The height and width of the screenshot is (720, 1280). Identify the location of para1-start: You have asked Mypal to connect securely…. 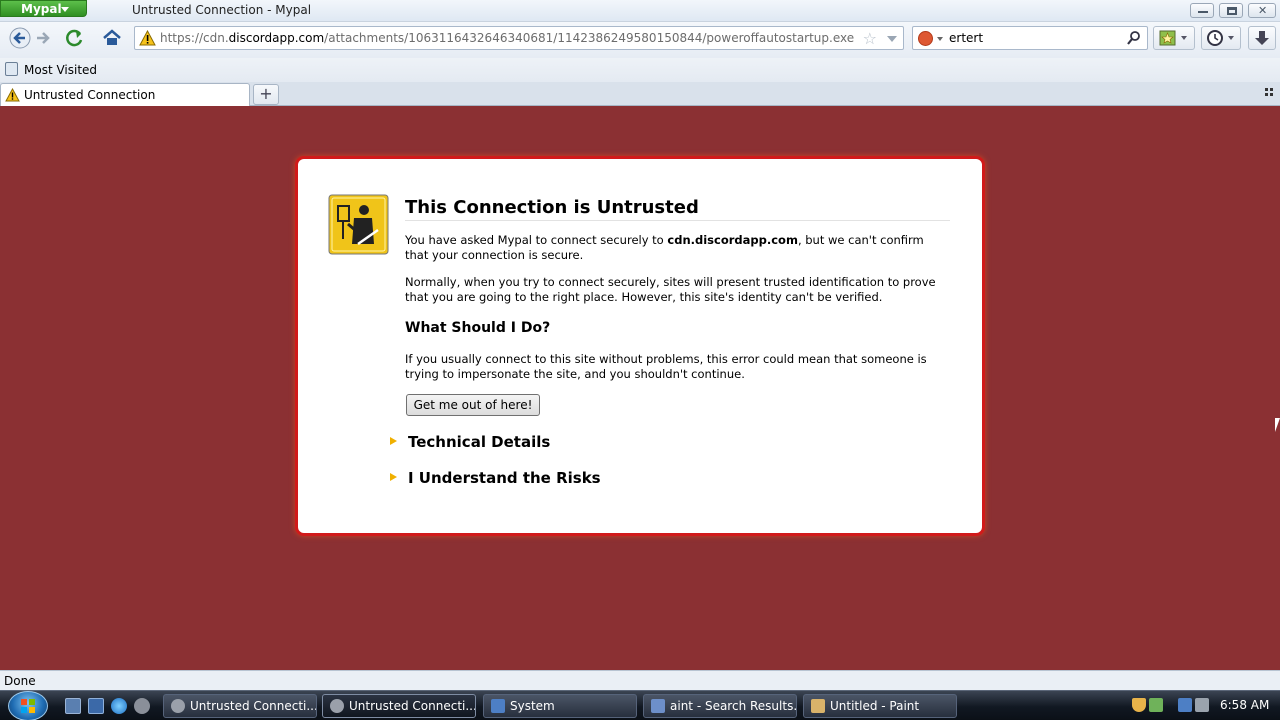
(536, 240).